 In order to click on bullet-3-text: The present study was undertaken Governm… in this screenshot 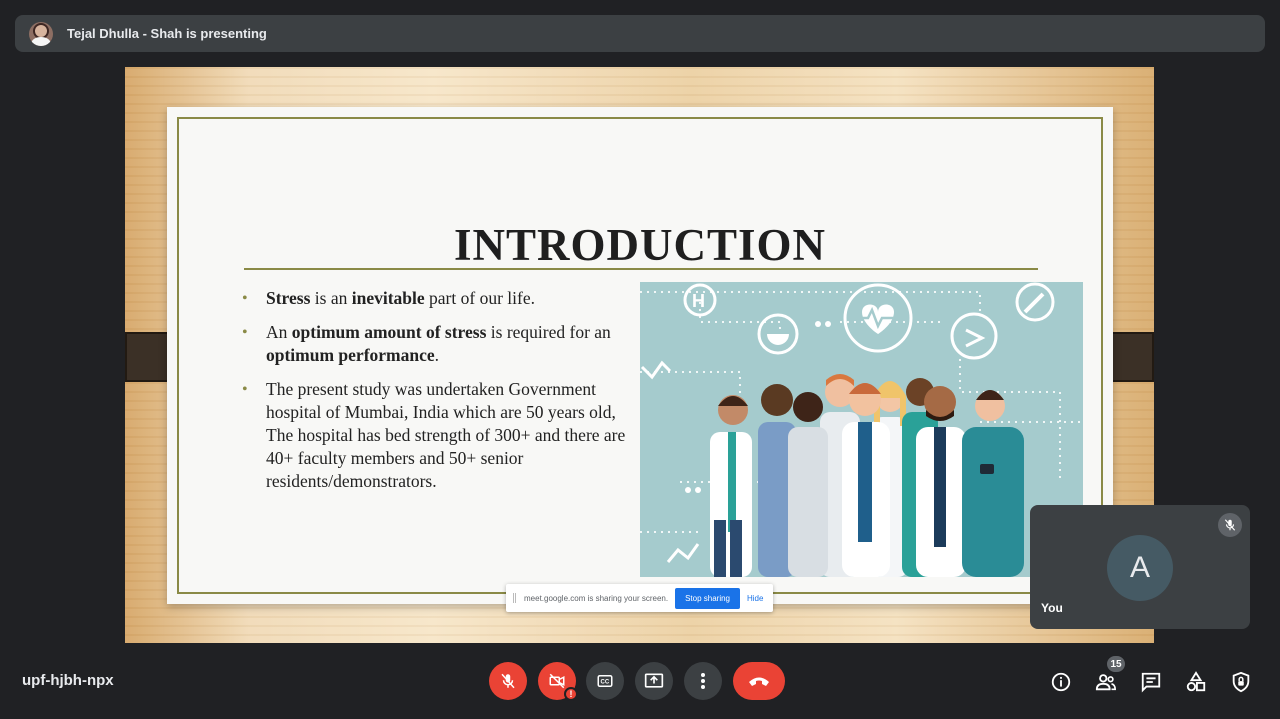, I will do `click(446, 435)`.